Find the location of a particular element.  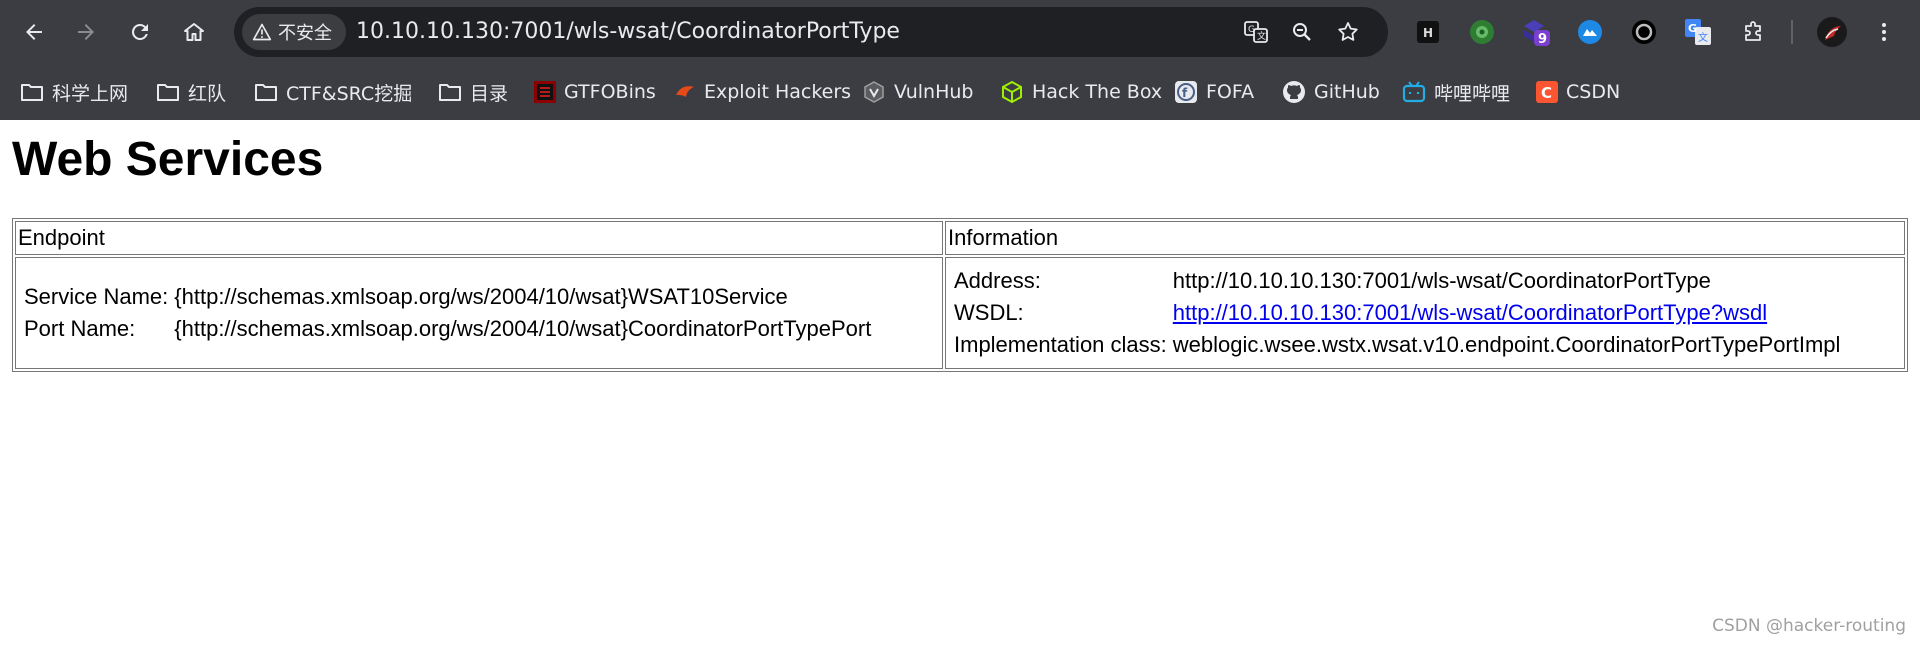

svg-text: C is located at coordinates (1546, 93).